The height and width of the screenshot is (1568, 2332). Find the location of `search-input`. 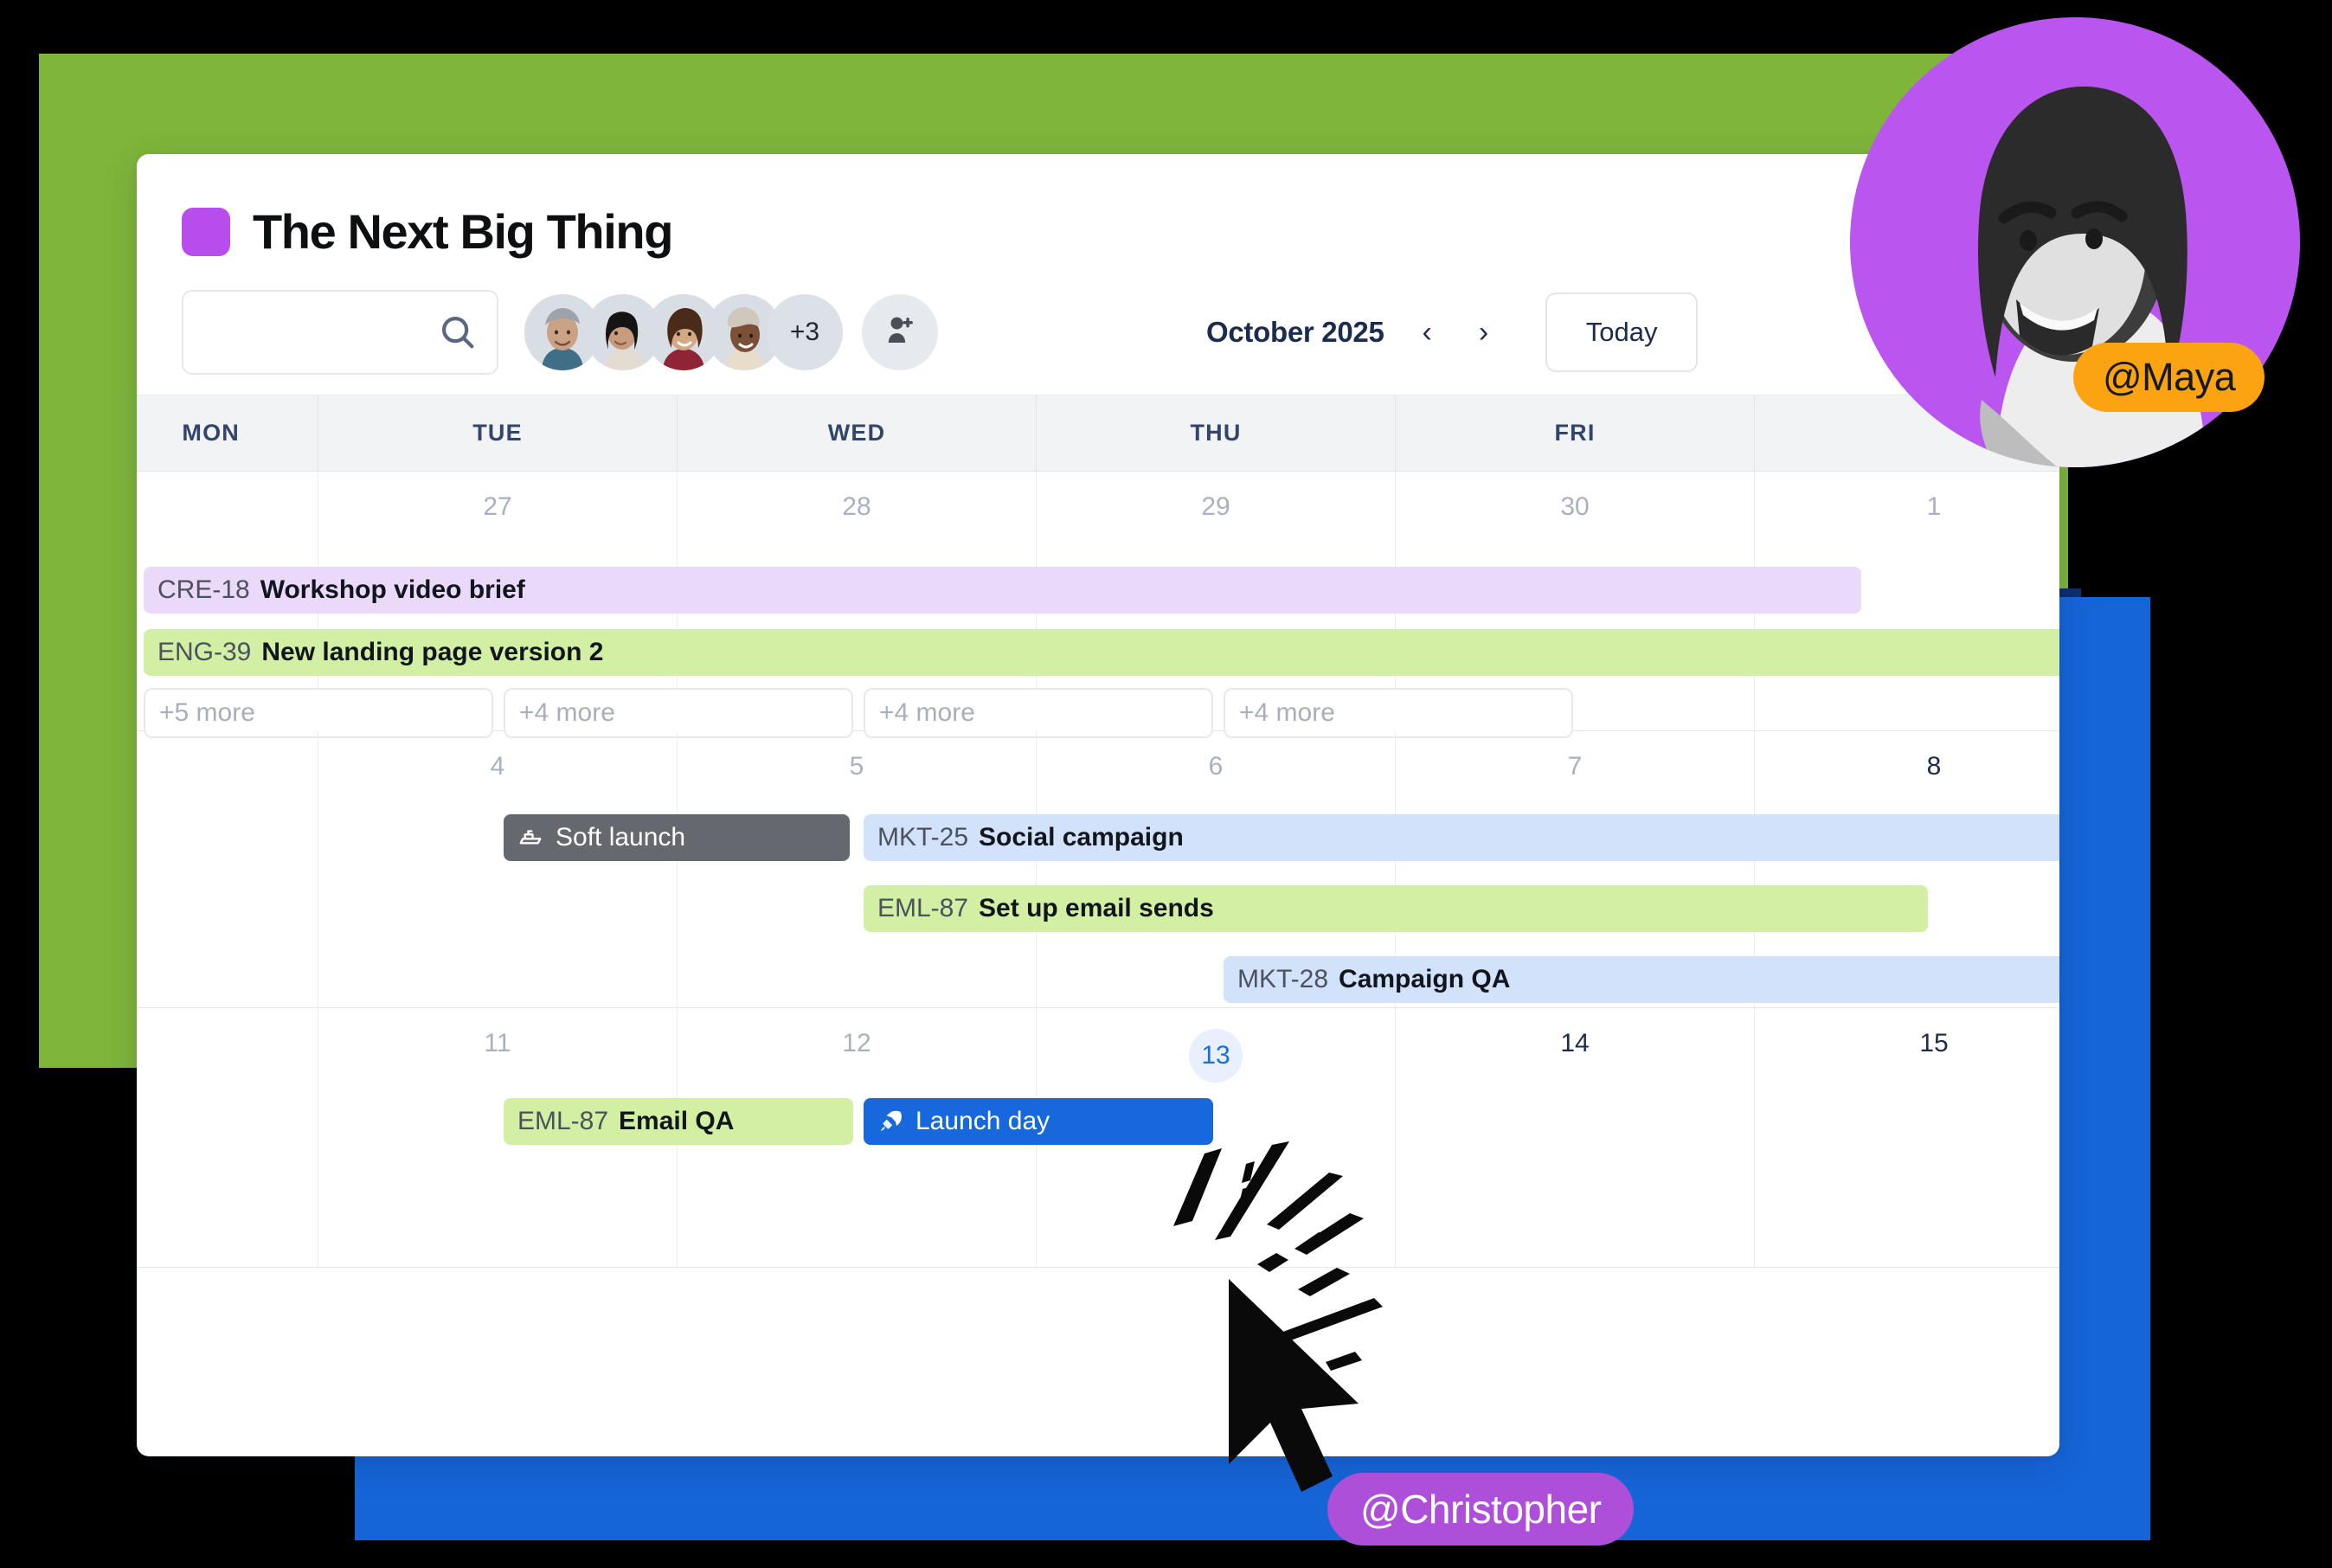

search-input is located at coordinates (340, 332).